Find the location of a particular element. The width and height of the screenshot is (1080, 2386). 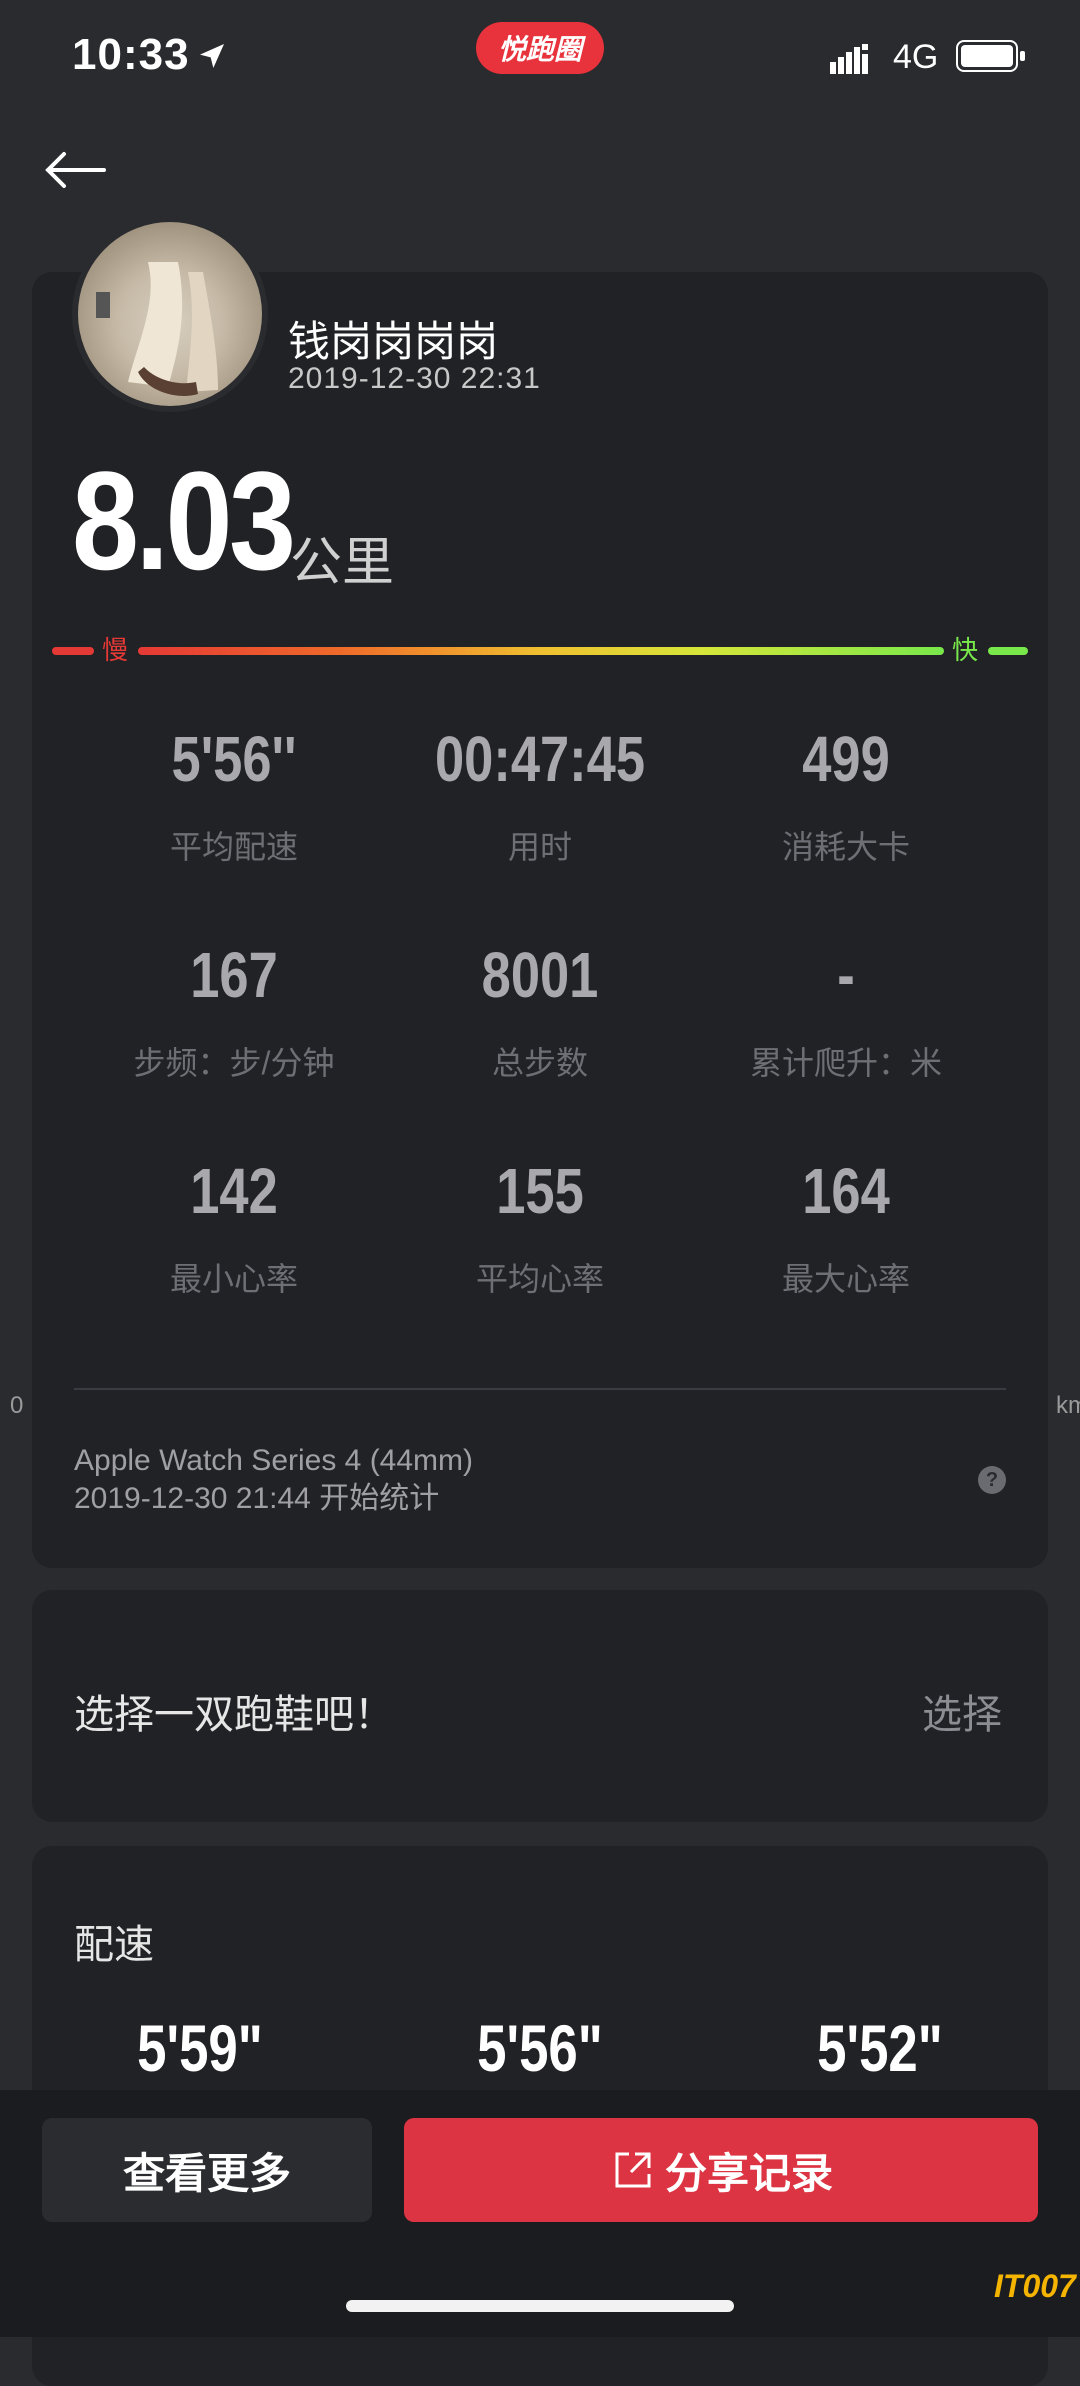

speed-gradient is located at coordinates (541, 651).